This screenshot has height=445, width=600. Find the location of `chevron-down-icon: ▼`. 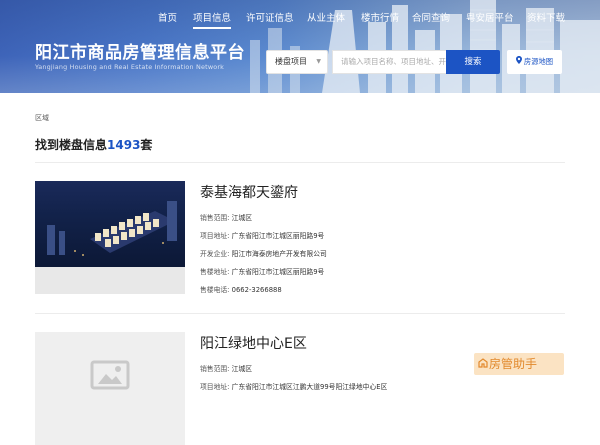

chevron-down-icon: ▼ is located at coordinates (318, 61).